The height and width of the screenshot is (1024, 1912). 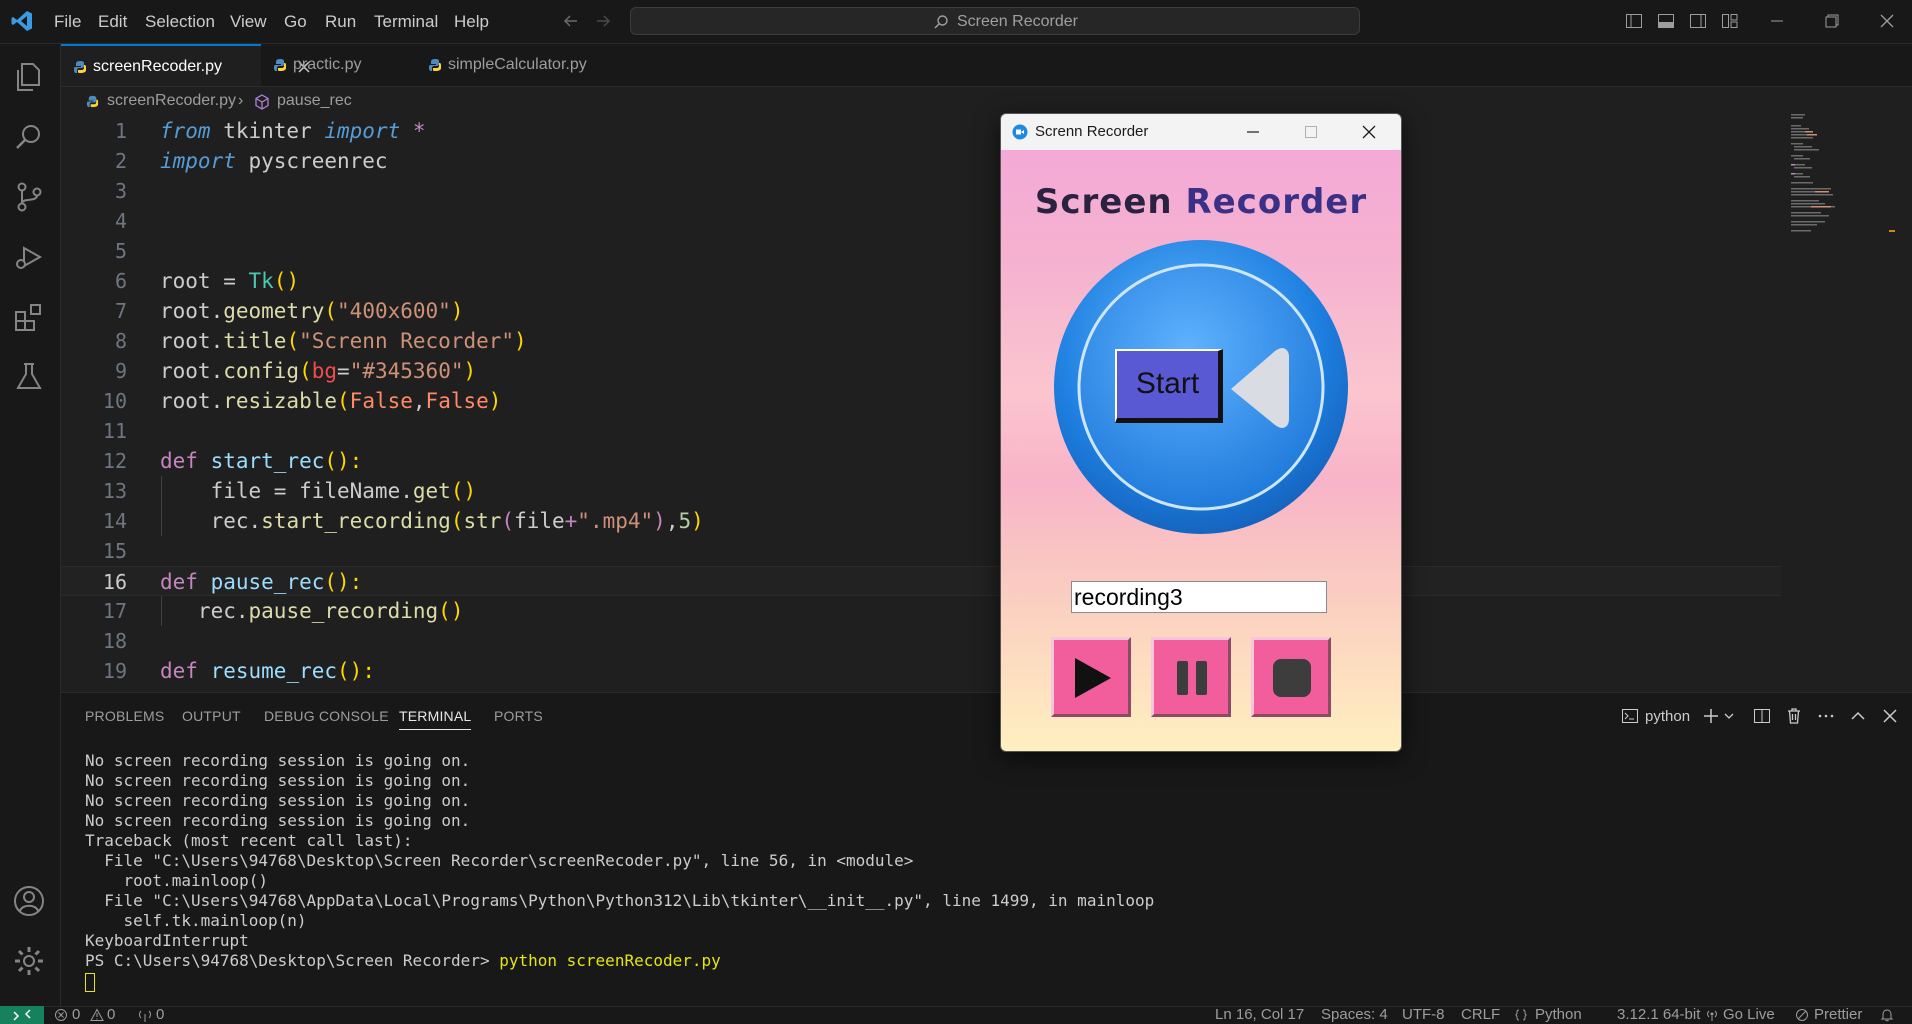 I want to click on menu-run: Run, so click(x=340, y=22).